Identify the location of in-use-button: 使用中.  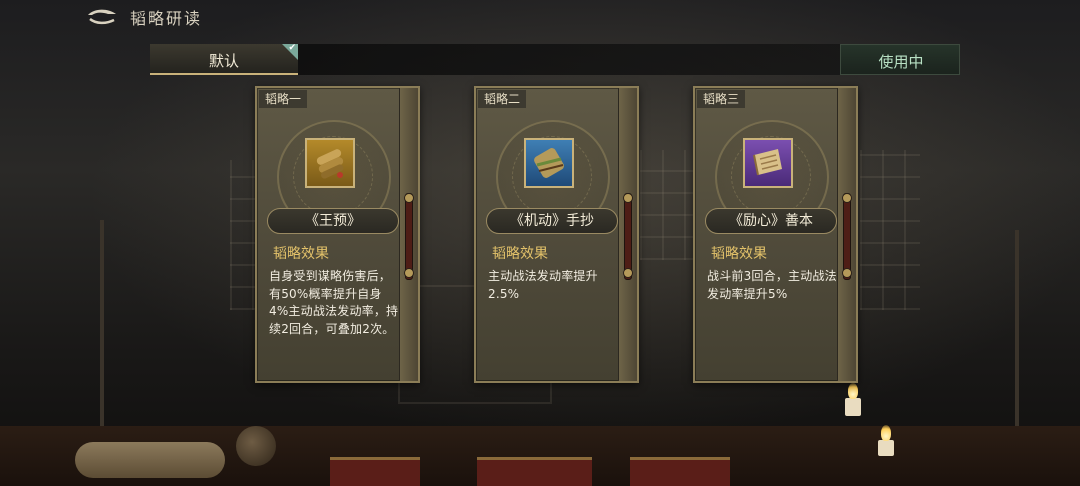
(900, 59).